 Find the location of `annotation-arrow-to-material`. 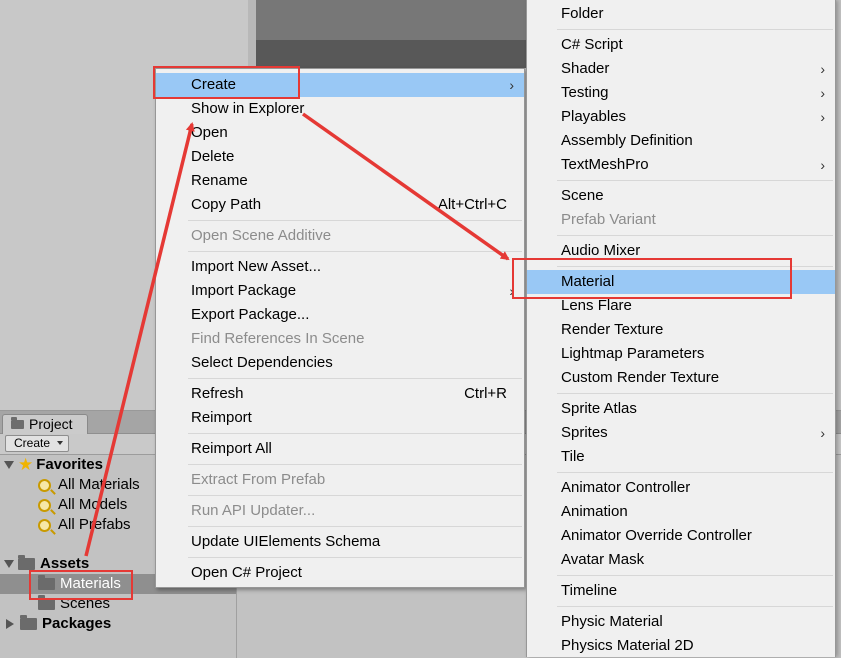

annotation-arrow-to-material is located at coordinates (405, 186).